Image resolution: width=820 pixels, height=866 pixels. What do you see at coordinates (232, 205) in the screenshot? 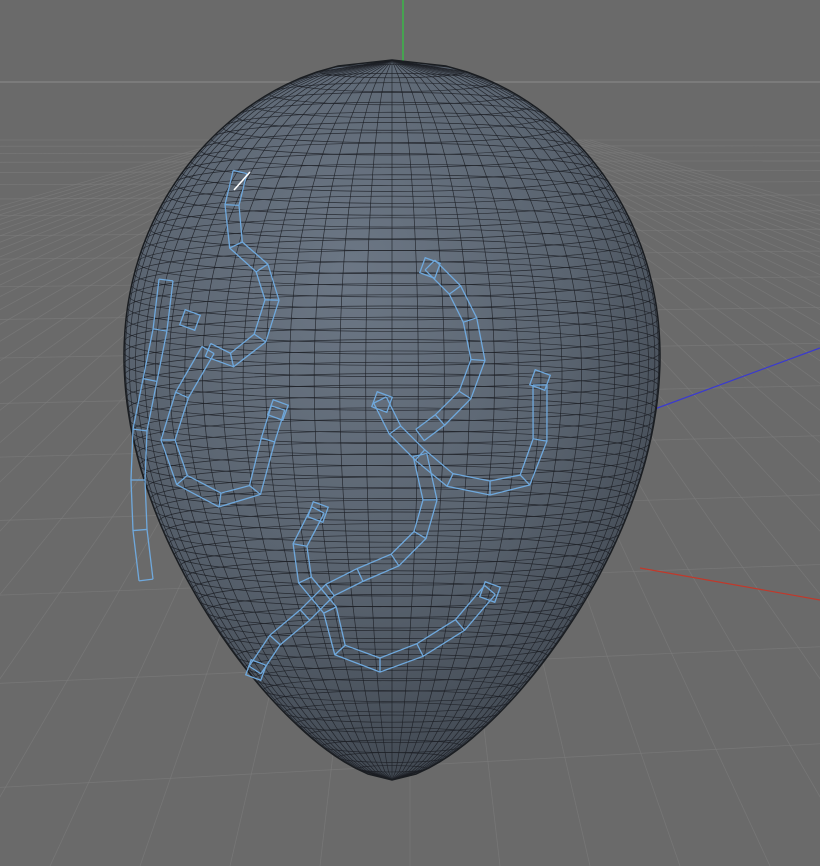
I see `edge-loop-rung` at bounding box center [232, 205].